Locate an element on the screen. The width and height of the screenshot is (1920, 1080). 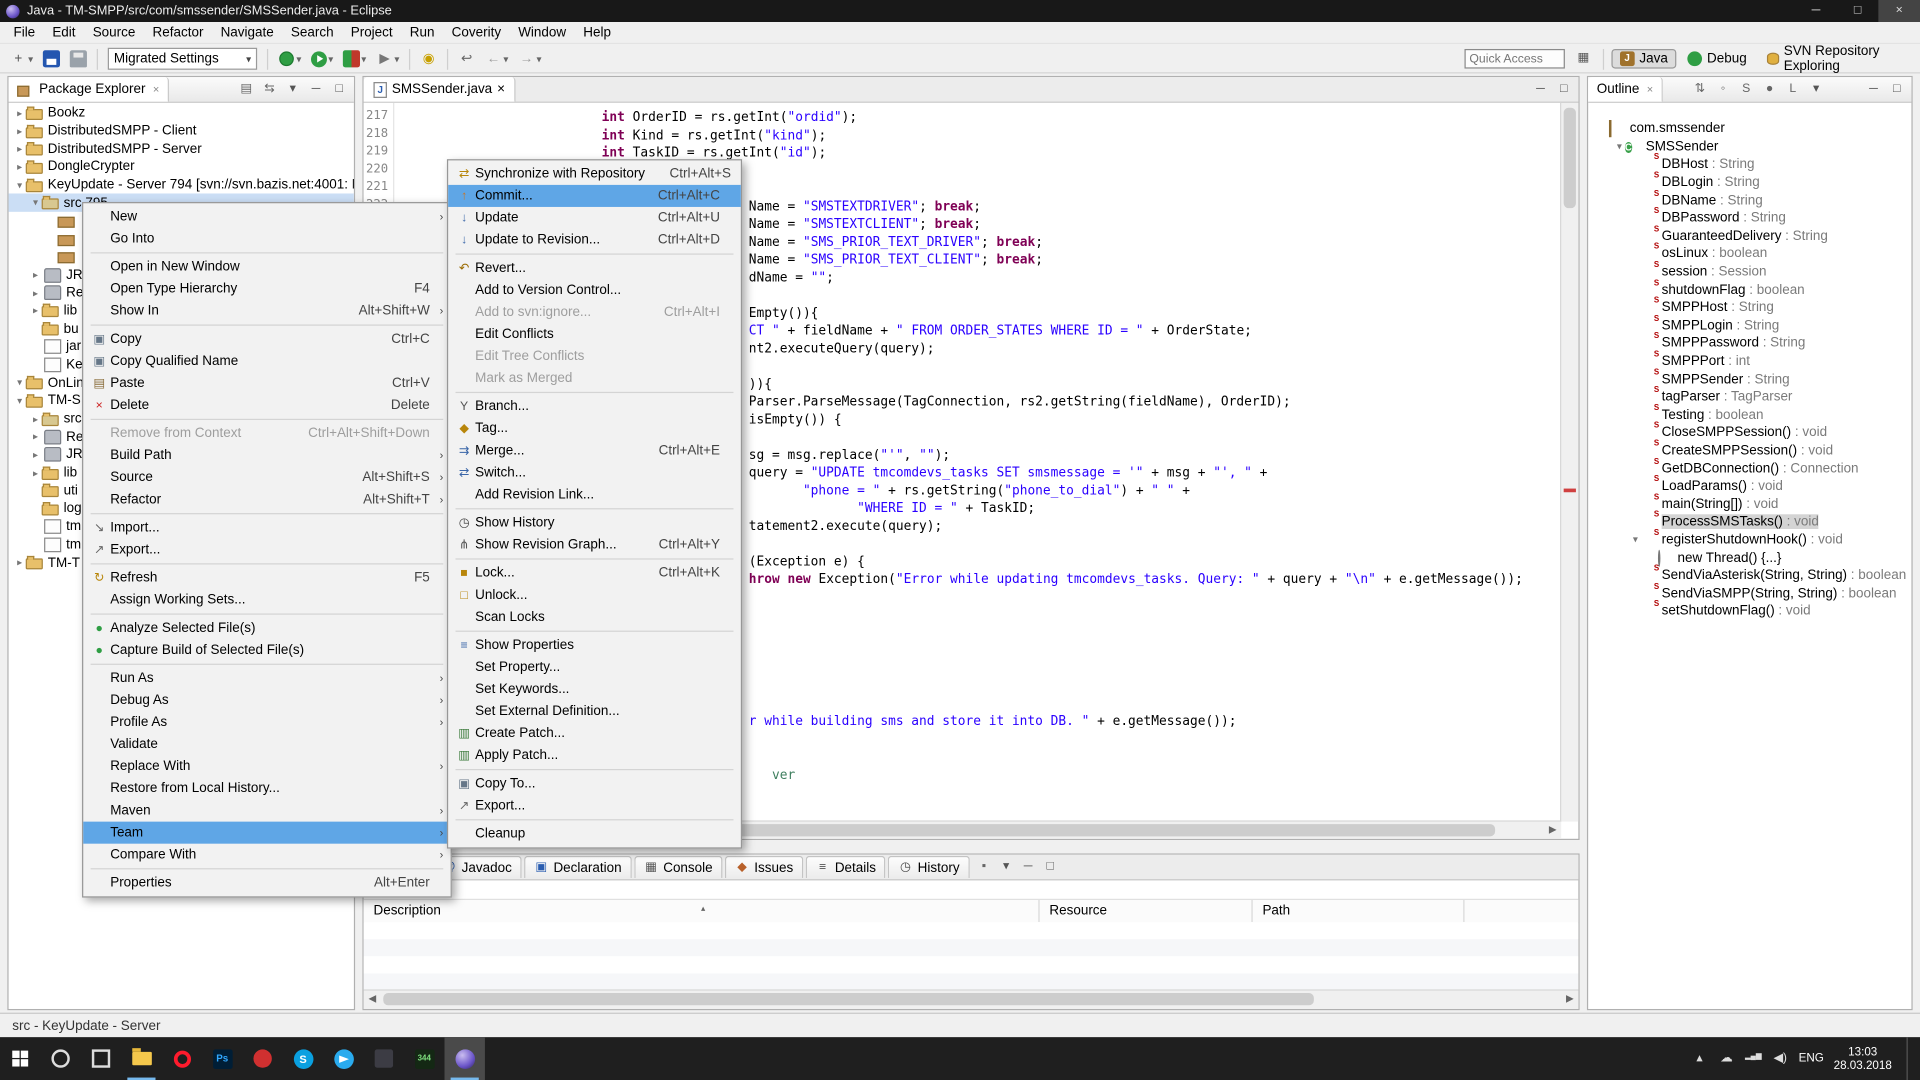
last-edit-location-button: ↩ is located at coordinates (466, 59).